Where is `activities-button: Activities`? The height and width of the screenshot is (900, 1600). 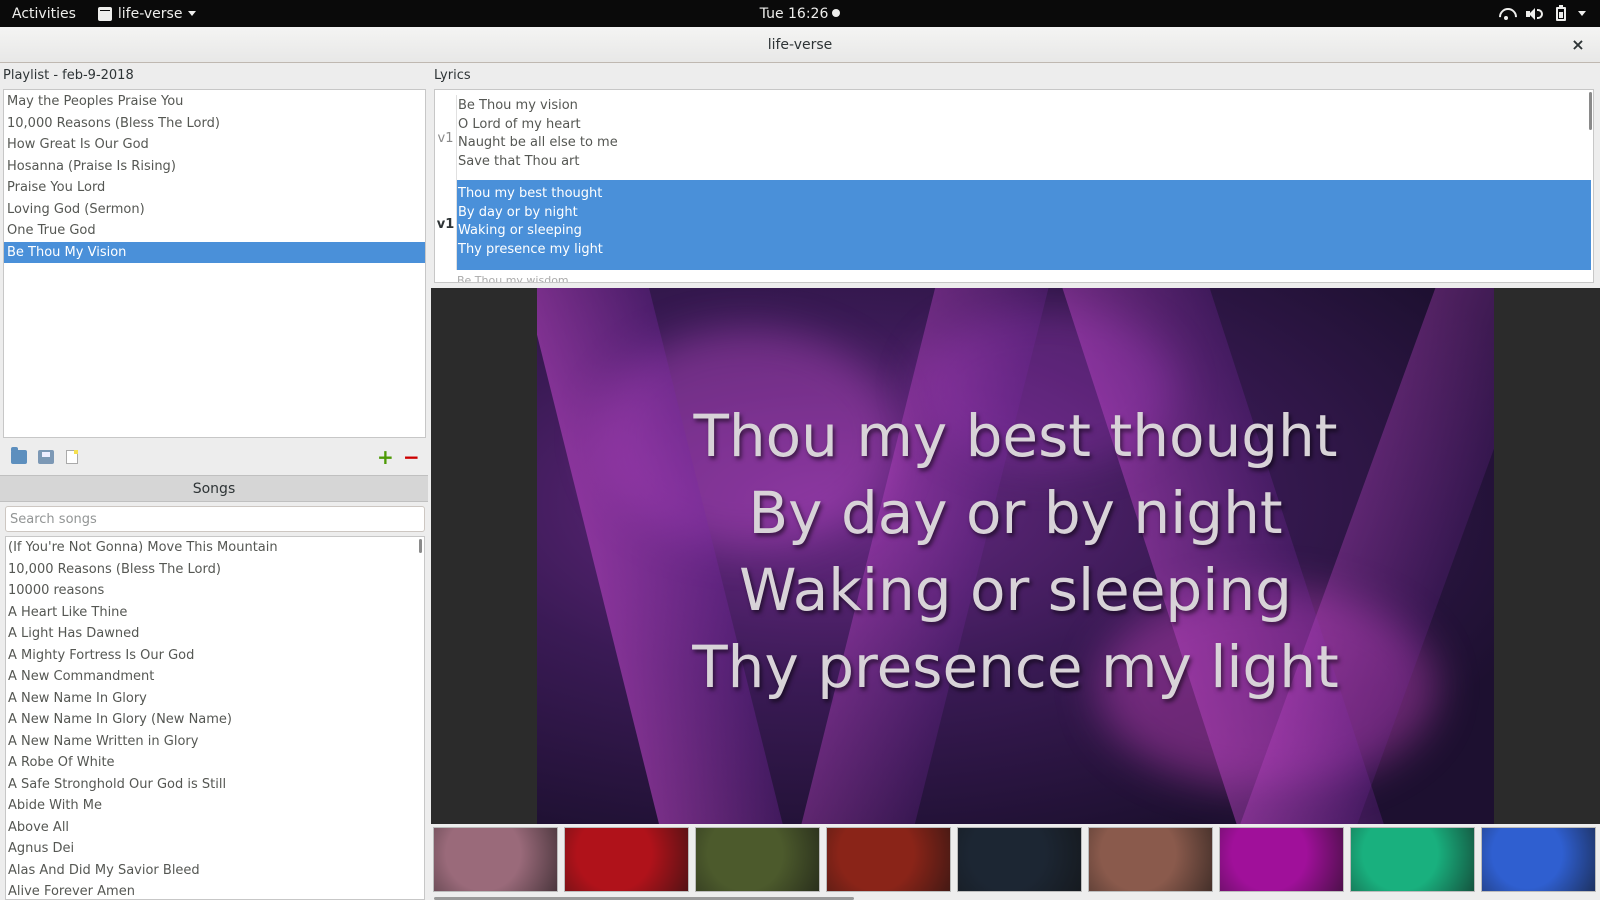
activities-button: Activities is located at coordinates (38, 14).